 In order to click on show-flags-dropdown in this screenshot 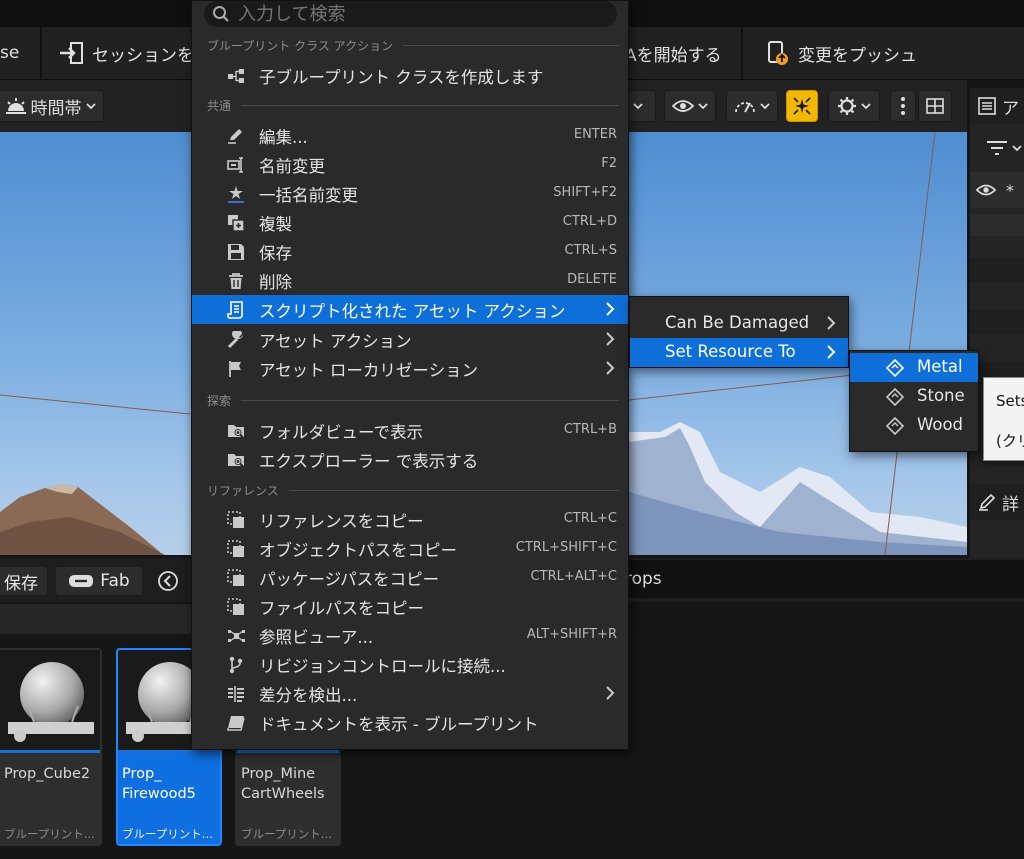, I will do `click(690, 106)`.